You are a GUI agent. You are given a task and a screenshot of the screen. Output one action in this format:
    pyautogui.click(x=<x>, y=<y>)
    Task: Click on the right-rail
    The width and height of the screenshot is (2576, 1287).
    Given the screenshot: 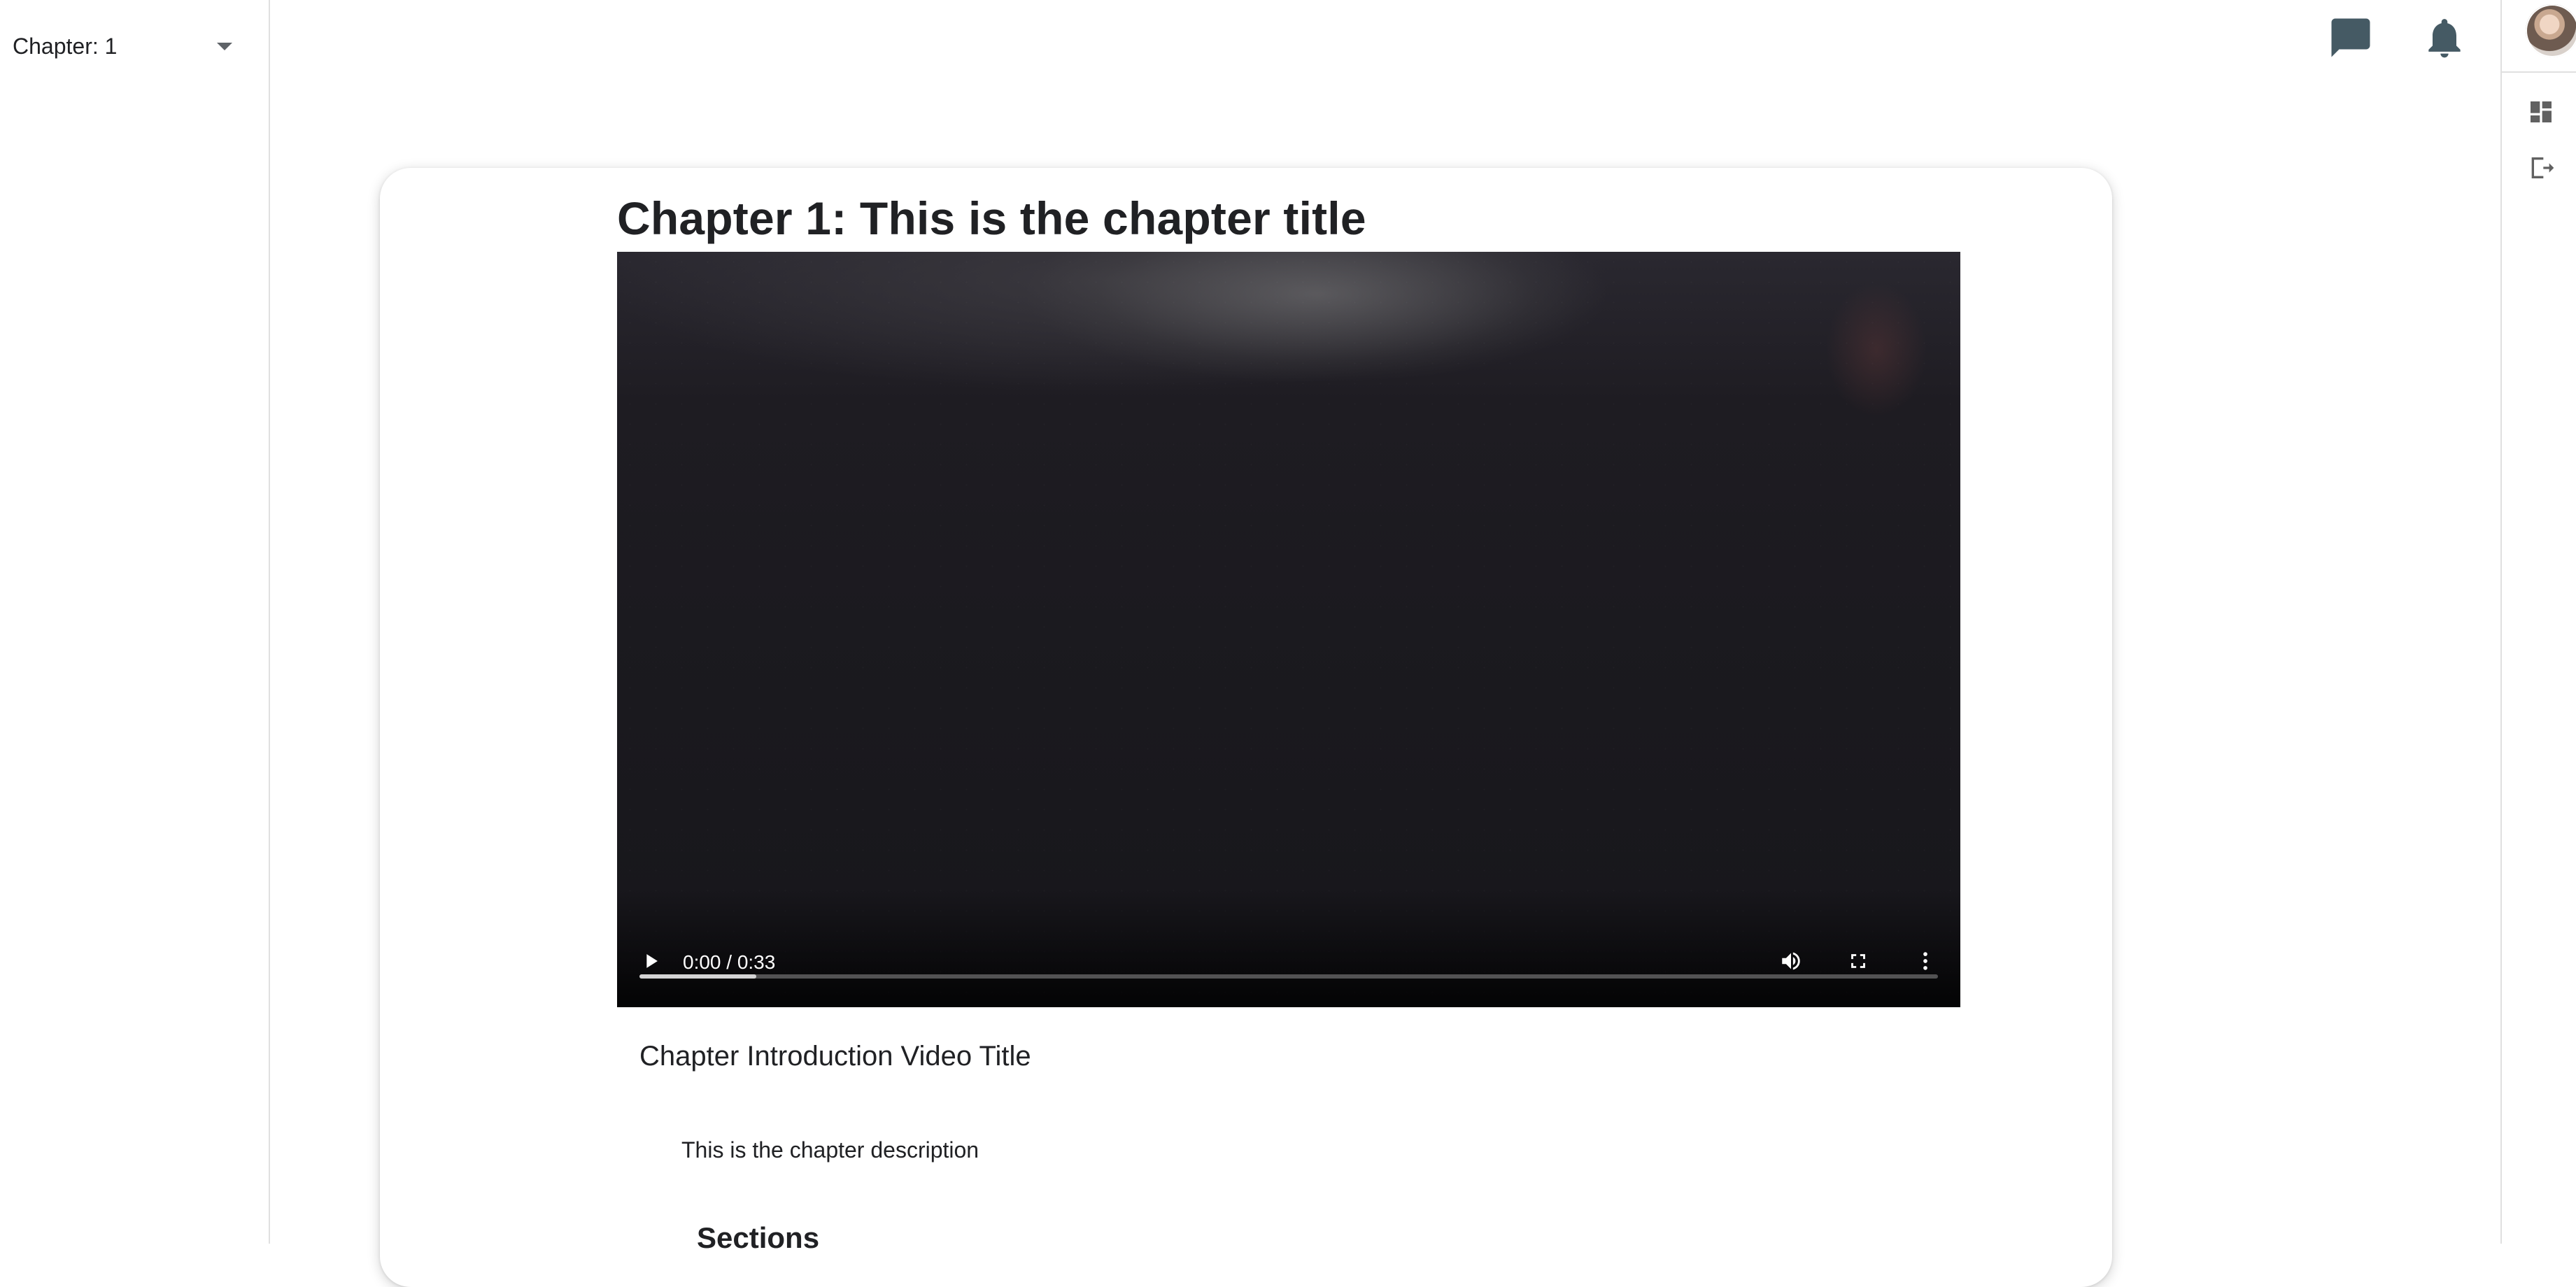 What is the action you would take?
    pyautogui.click(x=2538, y=622)
    